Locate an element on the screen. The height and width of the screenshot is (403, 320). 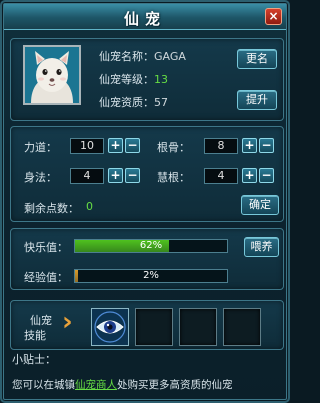
root-minus-button: − is located at coordinates (266, 145).